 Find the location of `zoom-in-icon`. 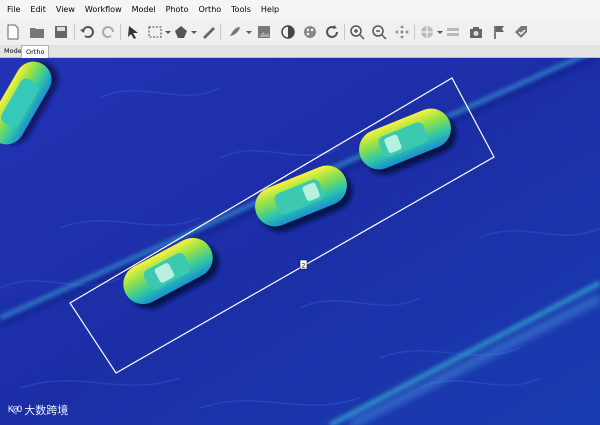

zoom-in-icon is located at coordinates (357, 32).